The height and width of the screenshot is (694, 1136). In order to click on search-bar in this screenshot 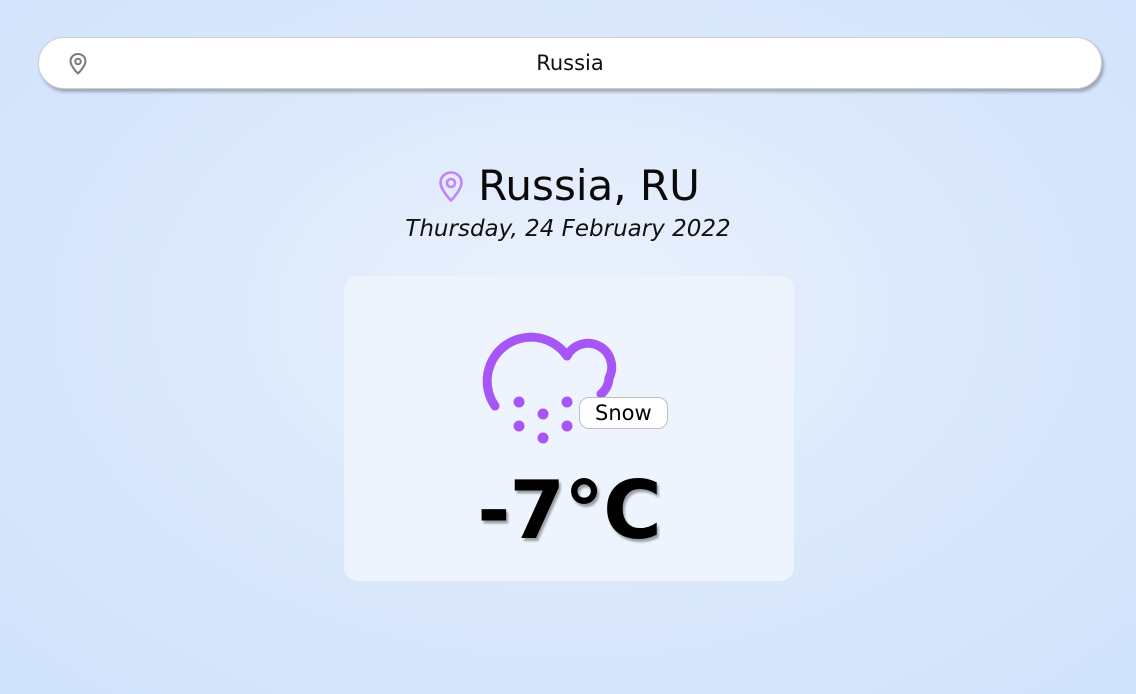, I will do `click(570, 63)`.